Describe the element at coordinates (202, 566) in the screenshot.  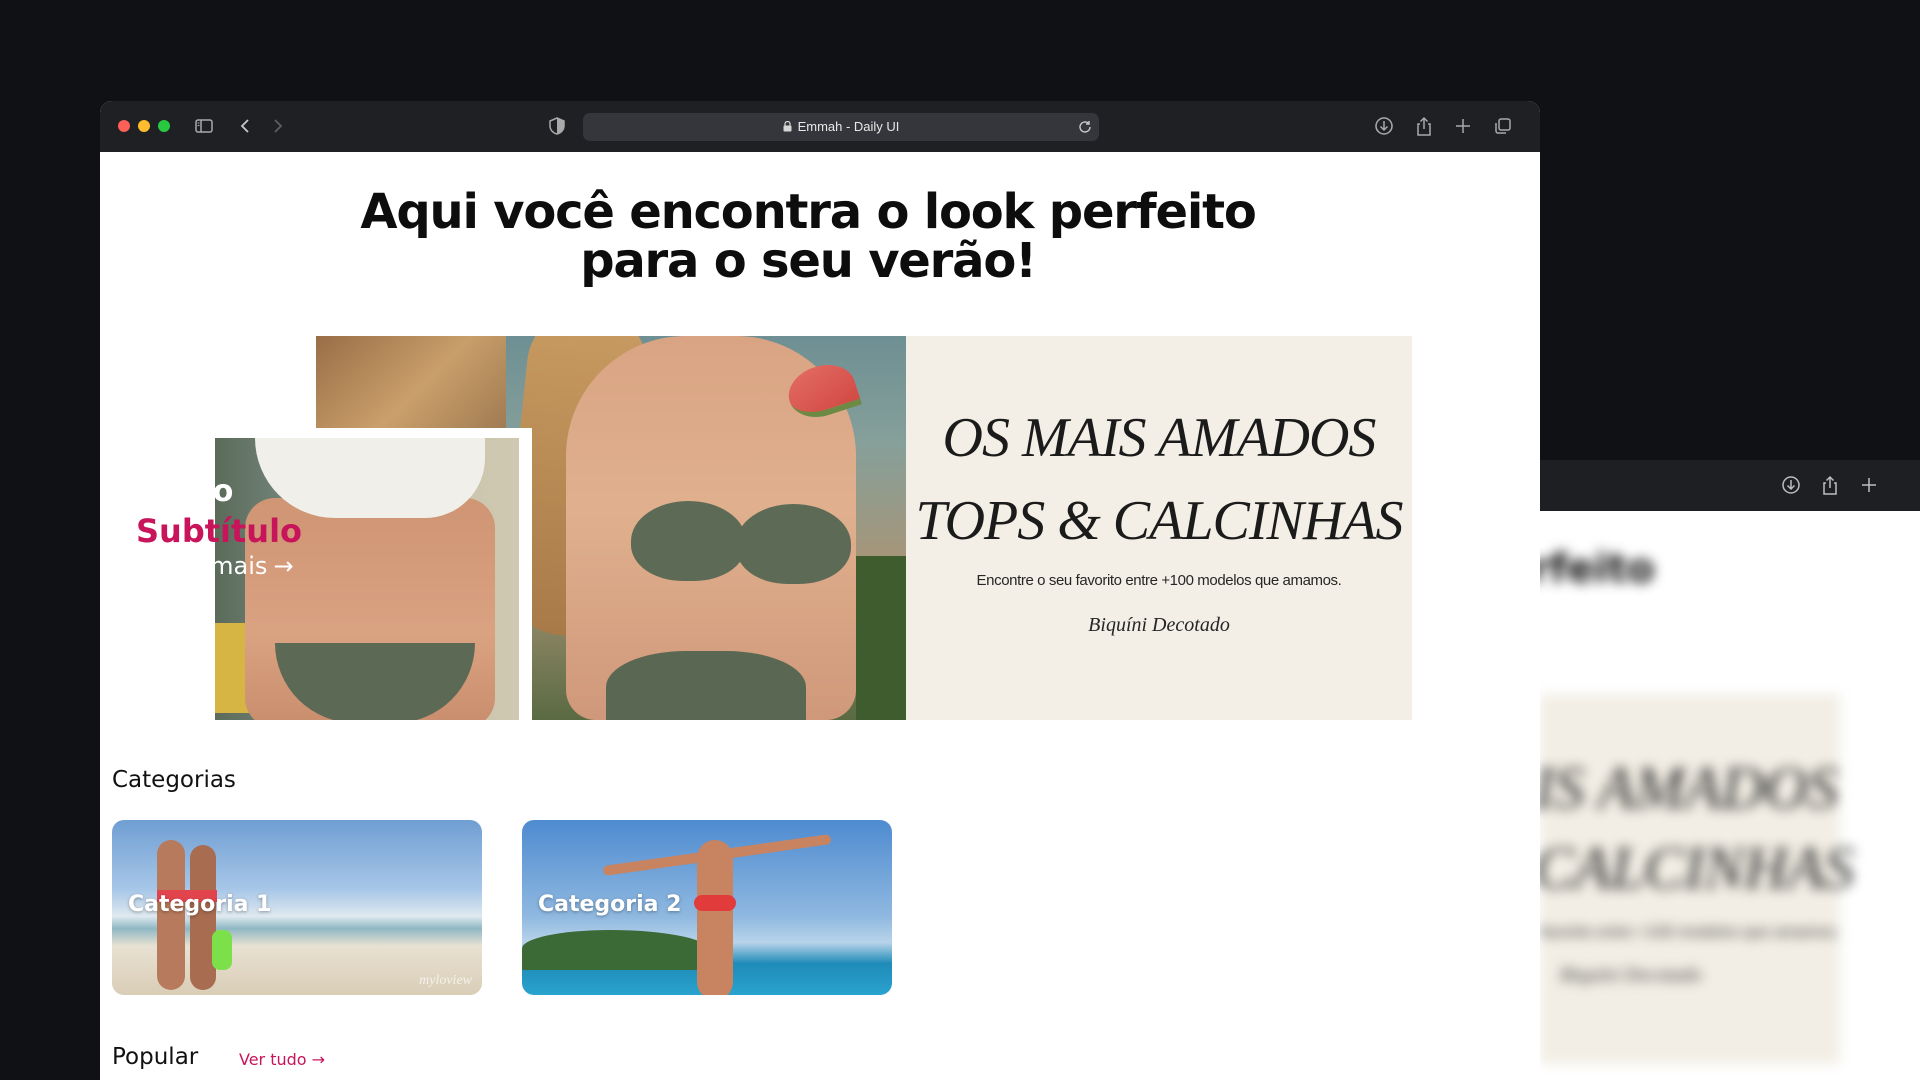
I see `learn-more-label: Saiba mais` at that location.